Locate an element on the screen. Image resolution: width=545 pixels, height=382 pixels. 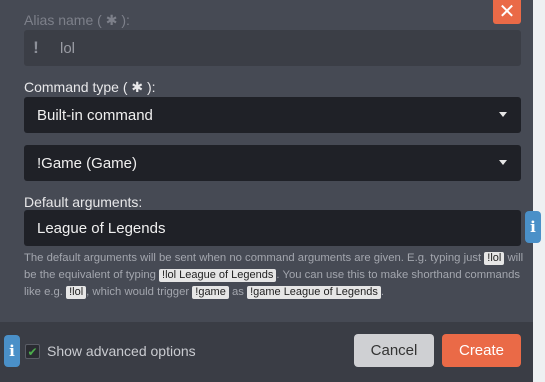
create-button: Create is located at coordinates (481, 350).